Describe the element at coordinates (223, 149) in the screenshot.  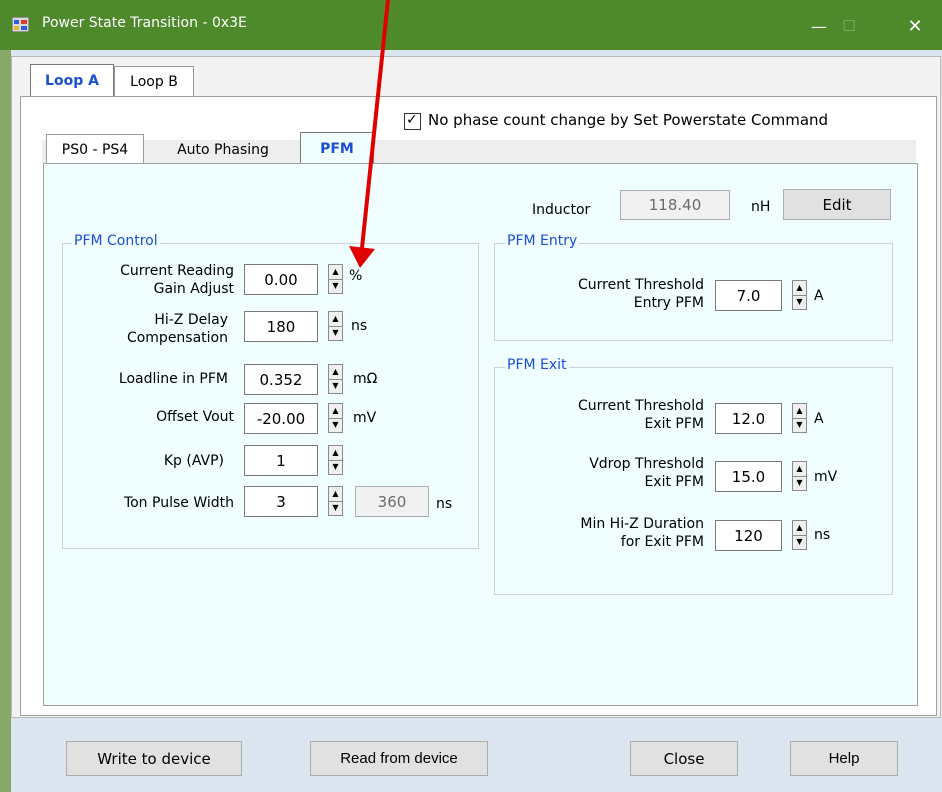
I see `tab-auto-phasing: Auto Phasing` at that location.